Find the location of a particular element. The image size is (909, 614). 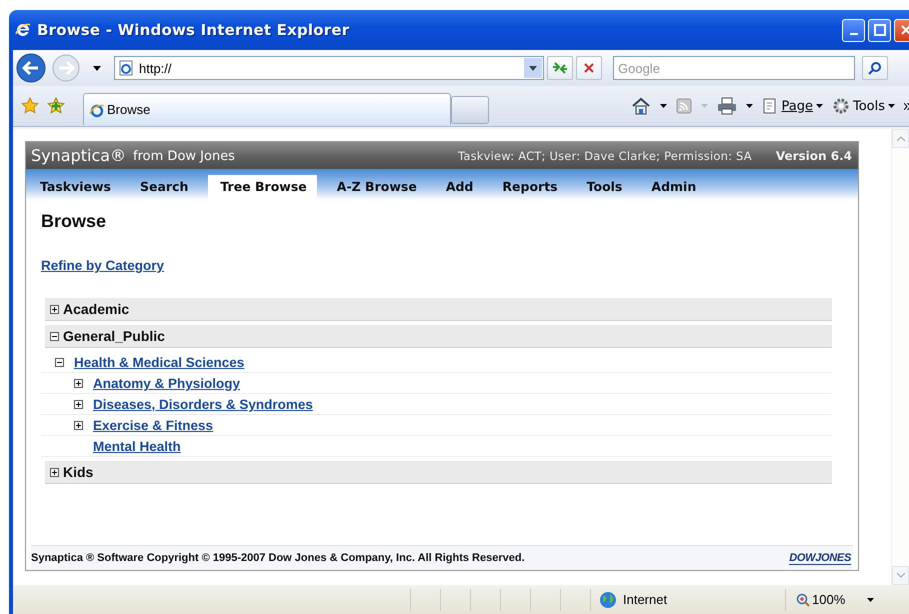

chevron-icon is located at coordinates (906, 106).